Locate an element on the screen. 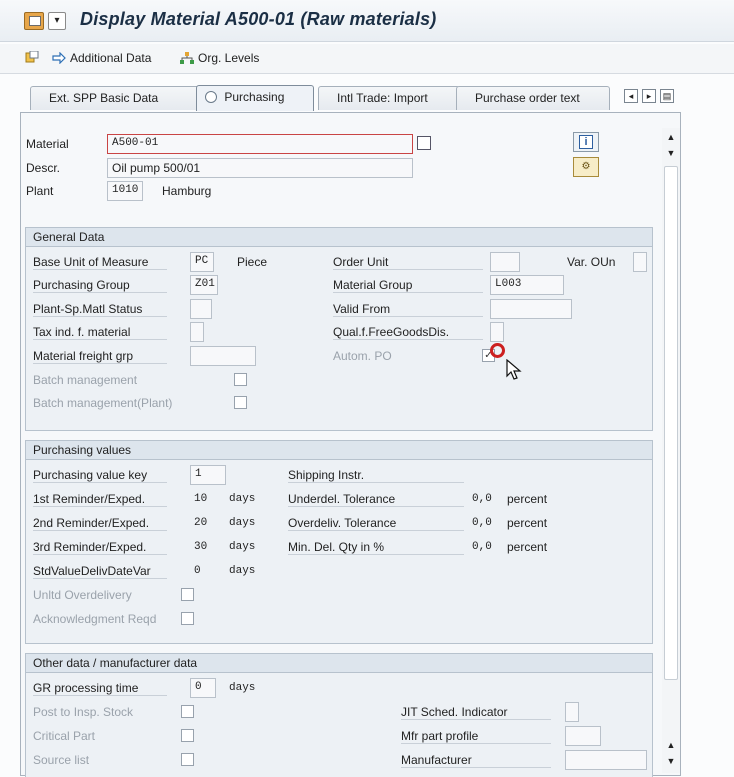 The image size is (734, 777). unltd-overdelivery-checkbox is located at coordinates (187, 594).